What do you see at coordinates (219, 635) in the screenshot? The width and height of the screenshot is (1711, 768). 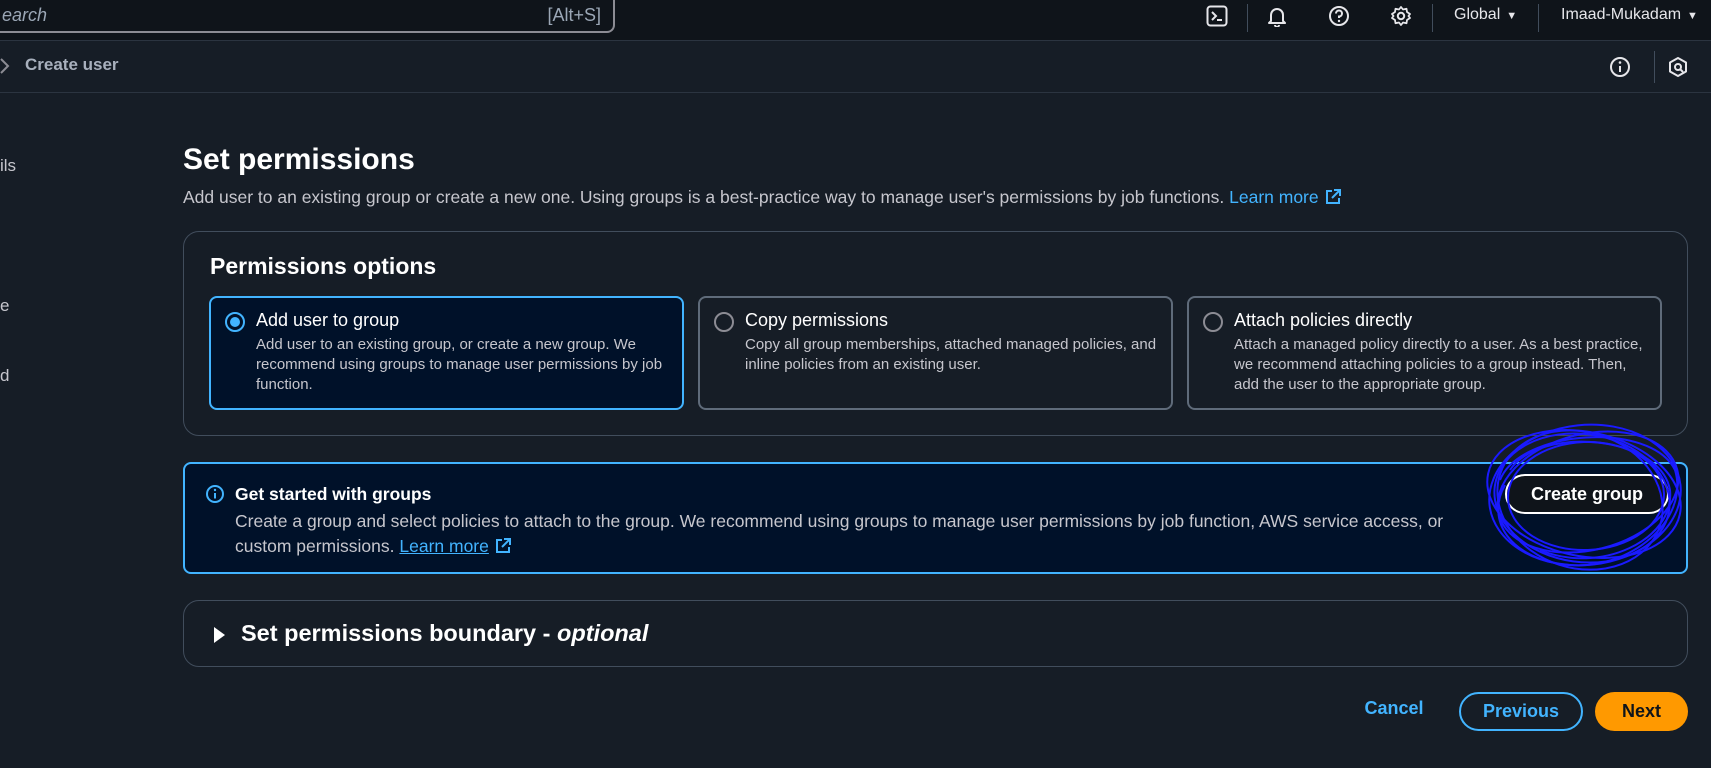 I see `caret-right-icon` at bounding box center [219, 635].